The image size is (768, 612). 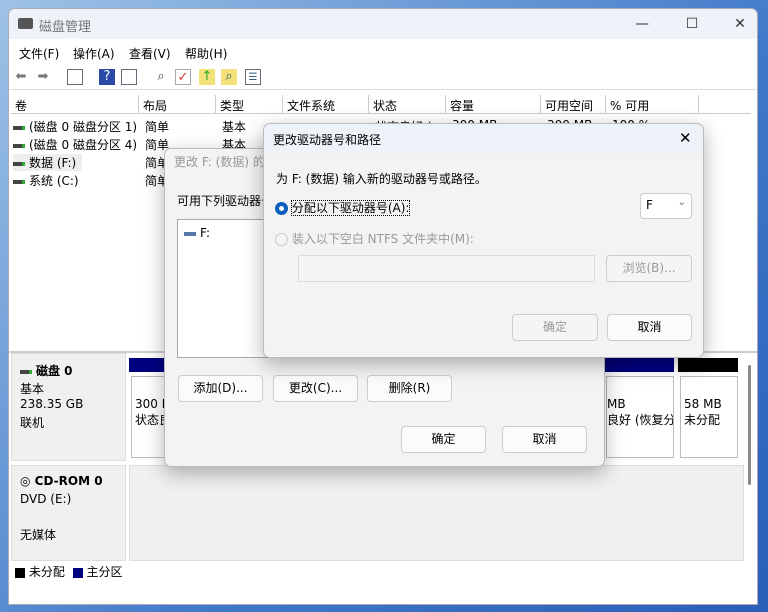 What do you see at coordinates (708, 365) in the screenshot?
I see `partition-bar-unallocated` at bounding box center [708, 365].